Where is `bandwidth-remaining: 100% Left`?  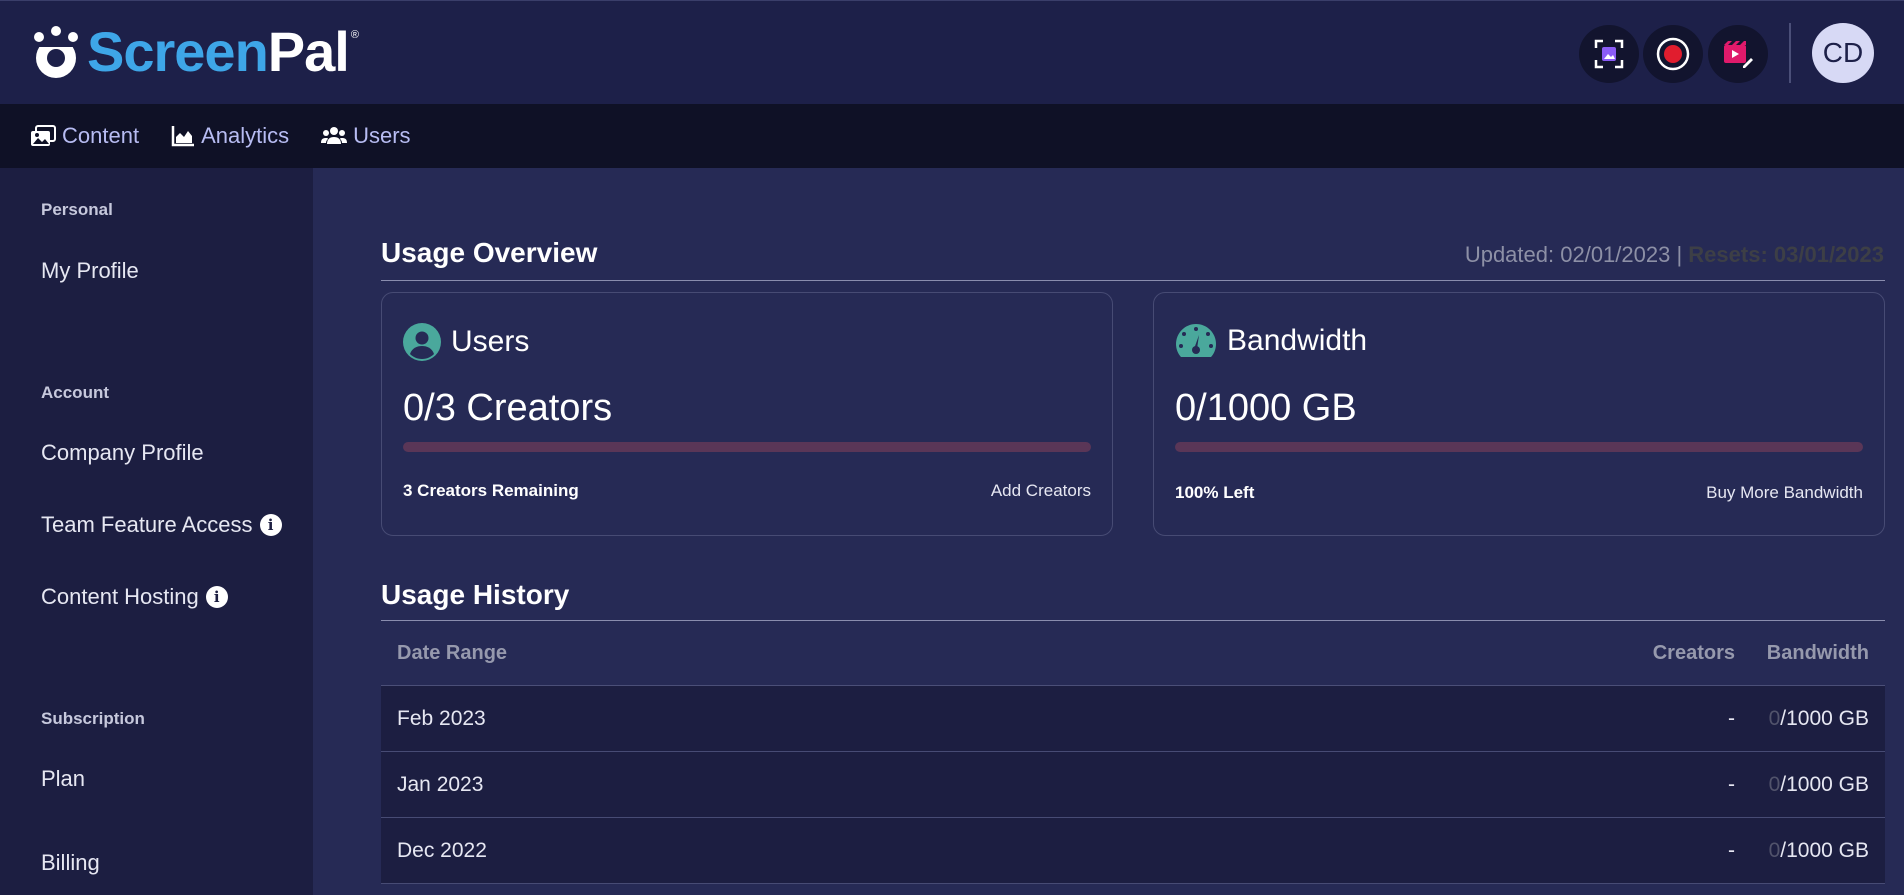
bandwidth-remaining: 100% Left is located at coordinates (1215, 492).